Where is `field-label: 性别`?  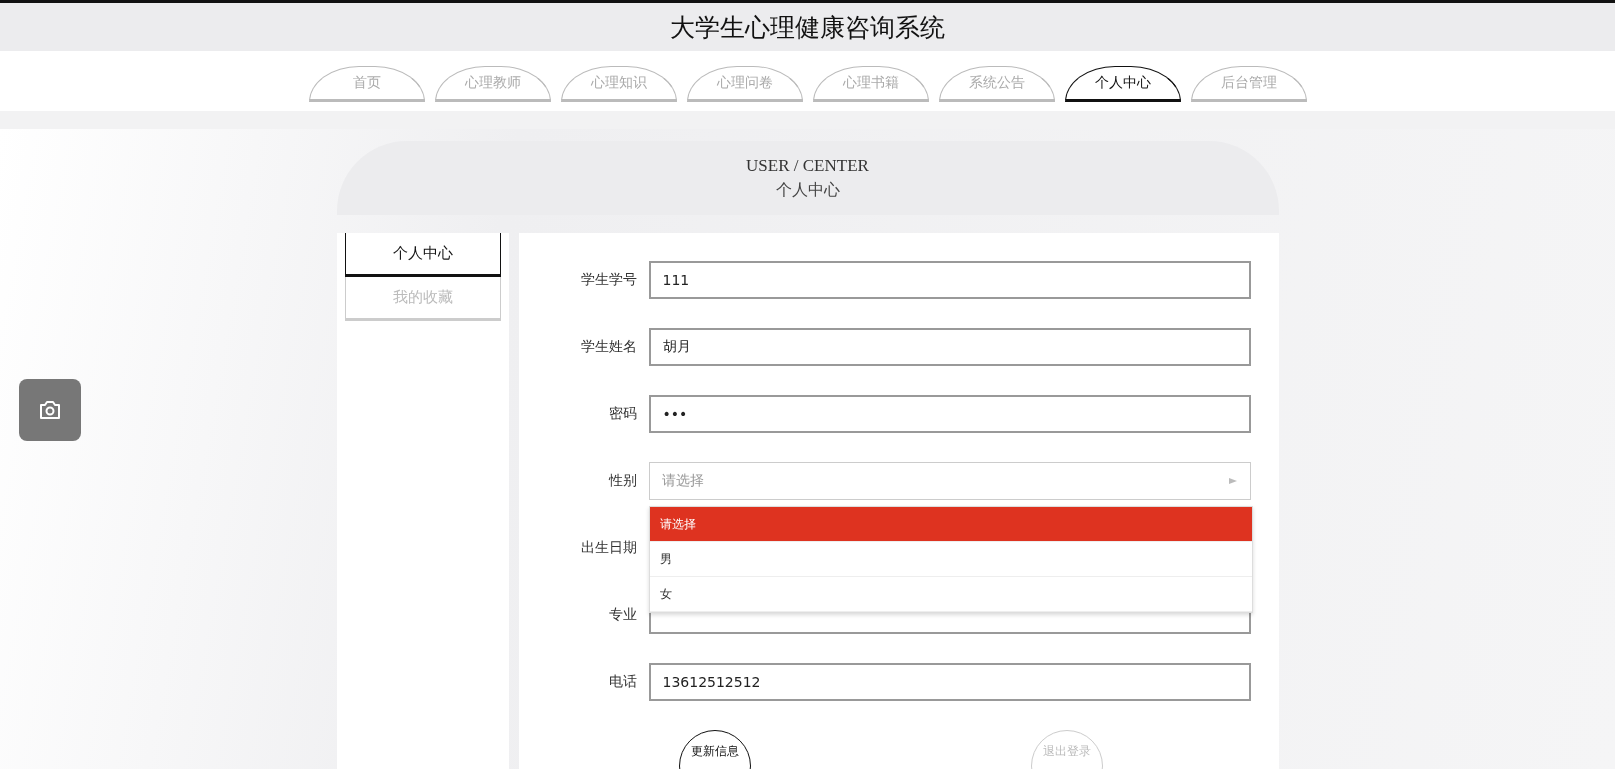
field-label: 性别 is located at coordinates (622, 481).